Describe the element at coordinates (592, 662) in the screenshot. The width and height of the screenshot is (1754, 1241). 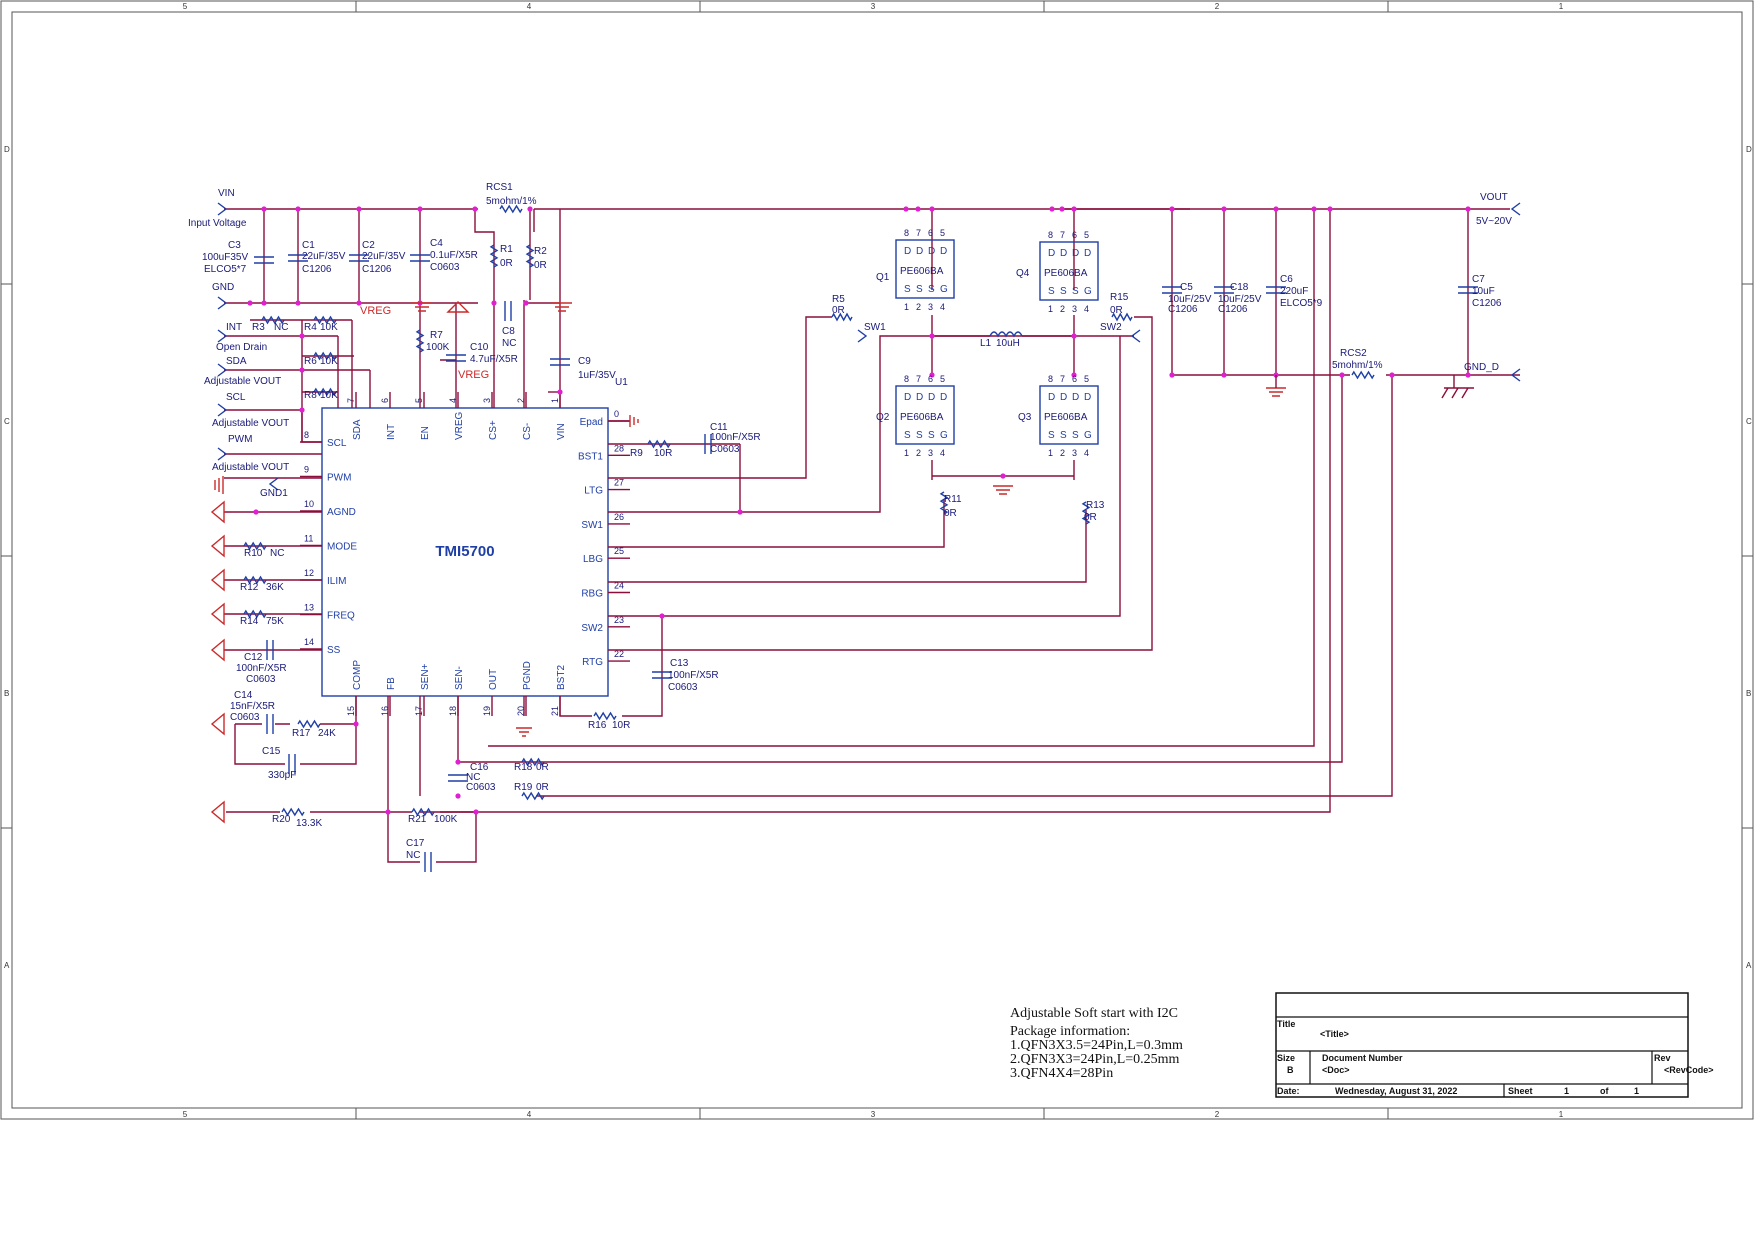
I see `ic-pin-name-rtg: RTG` at that location.